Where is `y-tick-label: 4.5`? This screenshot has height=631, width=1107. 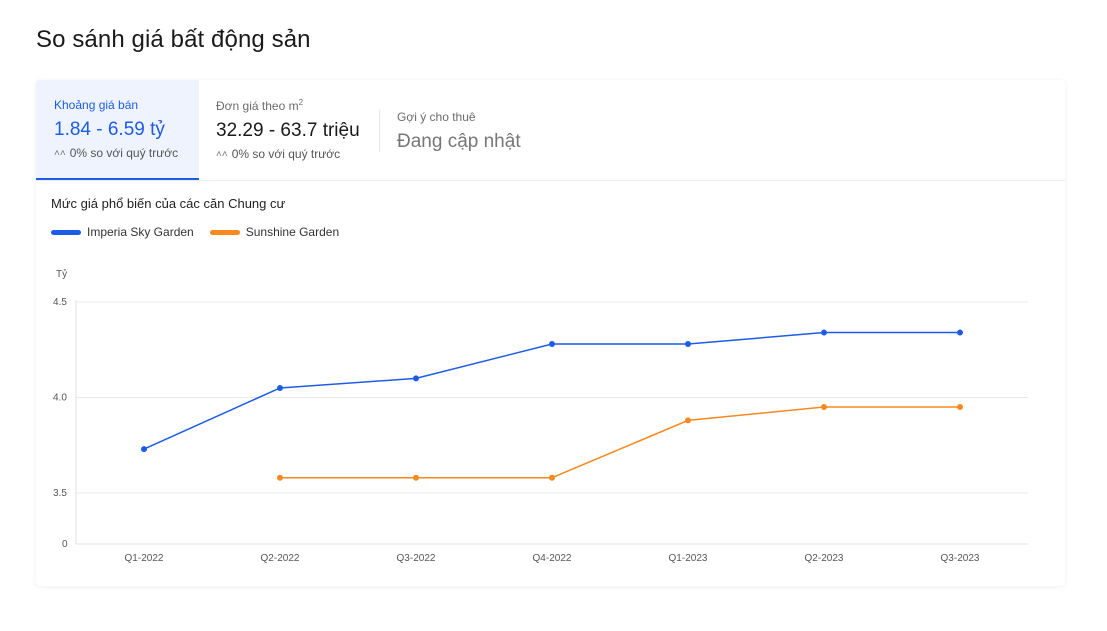
y-tick-label: 4.5 is located at coordinates (60, 302).